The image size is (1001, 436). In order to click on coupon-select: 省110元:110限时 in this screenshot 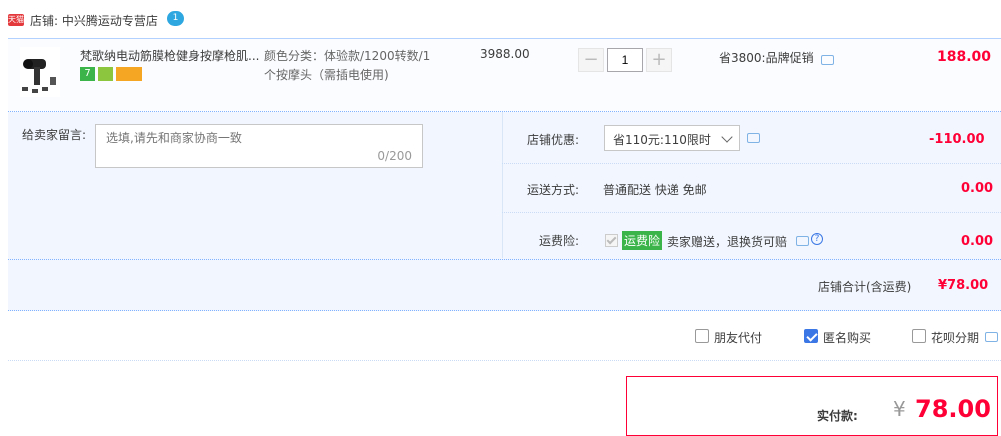, I will do `click(672, 138)`.